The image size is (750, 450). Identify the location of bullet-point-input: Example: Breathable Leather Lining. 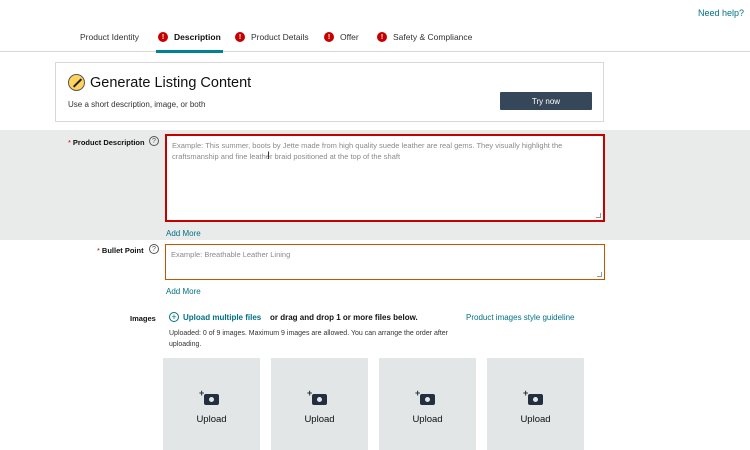
(385, 262).